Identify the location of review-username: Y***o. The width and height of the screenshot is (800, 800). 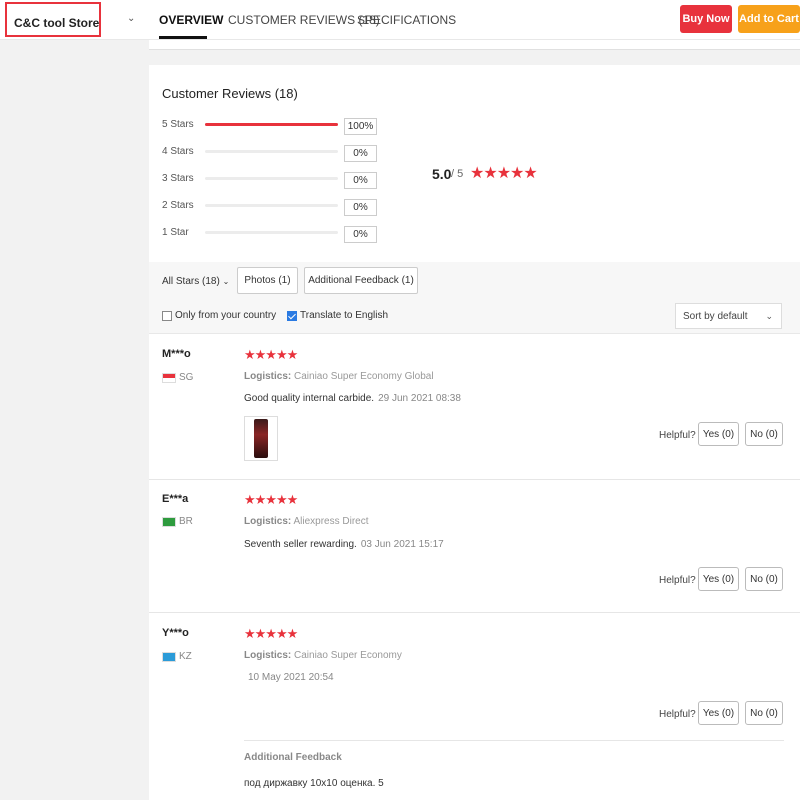
(175, 633).